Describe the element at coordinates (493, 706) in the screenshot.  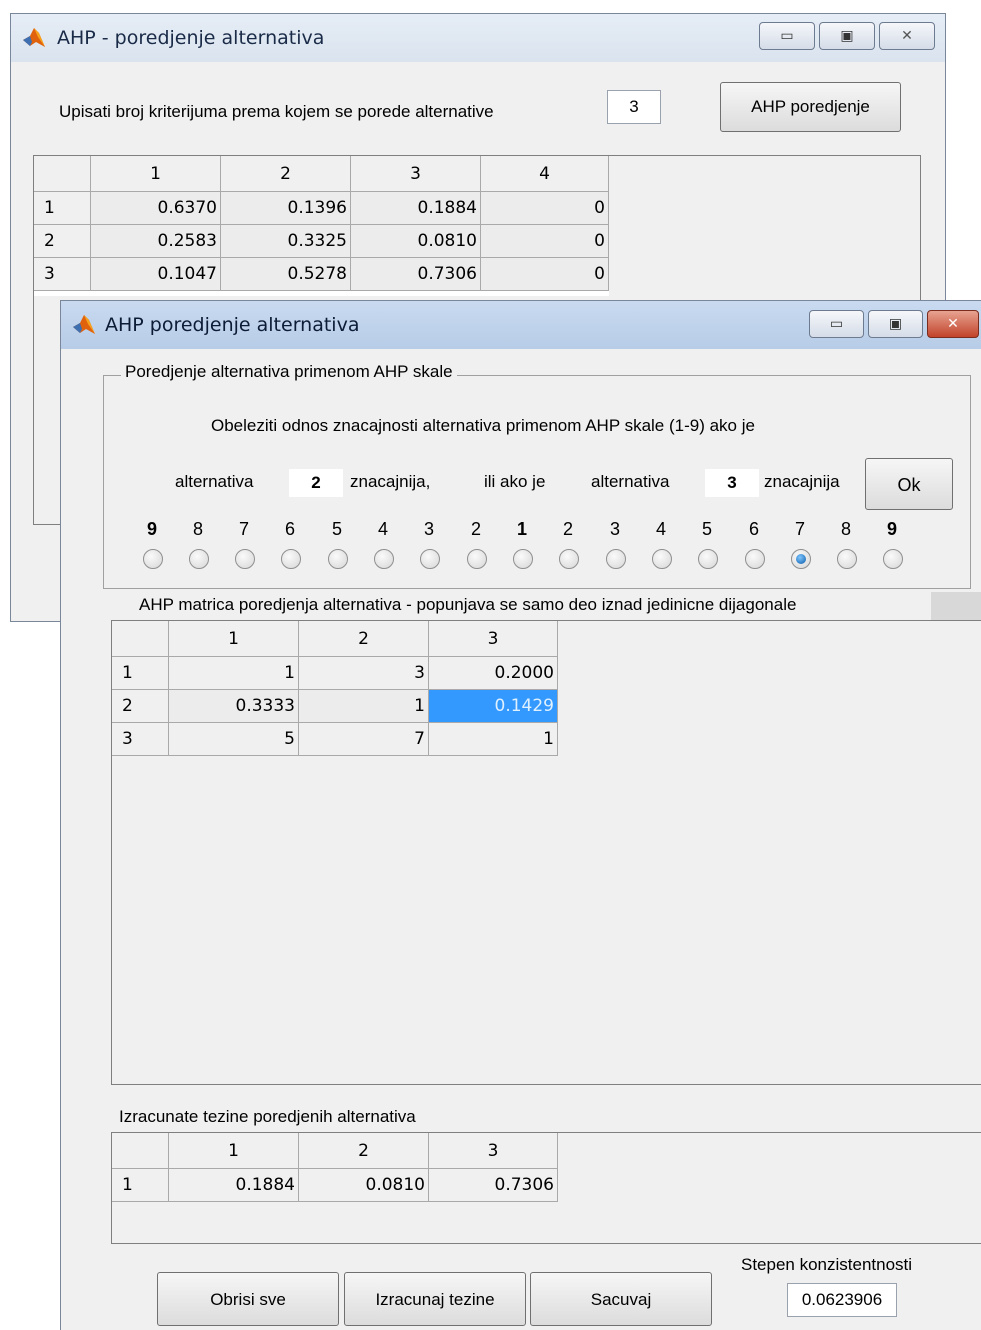
I see `matrix-cell-selected: 0.1429` at that location.